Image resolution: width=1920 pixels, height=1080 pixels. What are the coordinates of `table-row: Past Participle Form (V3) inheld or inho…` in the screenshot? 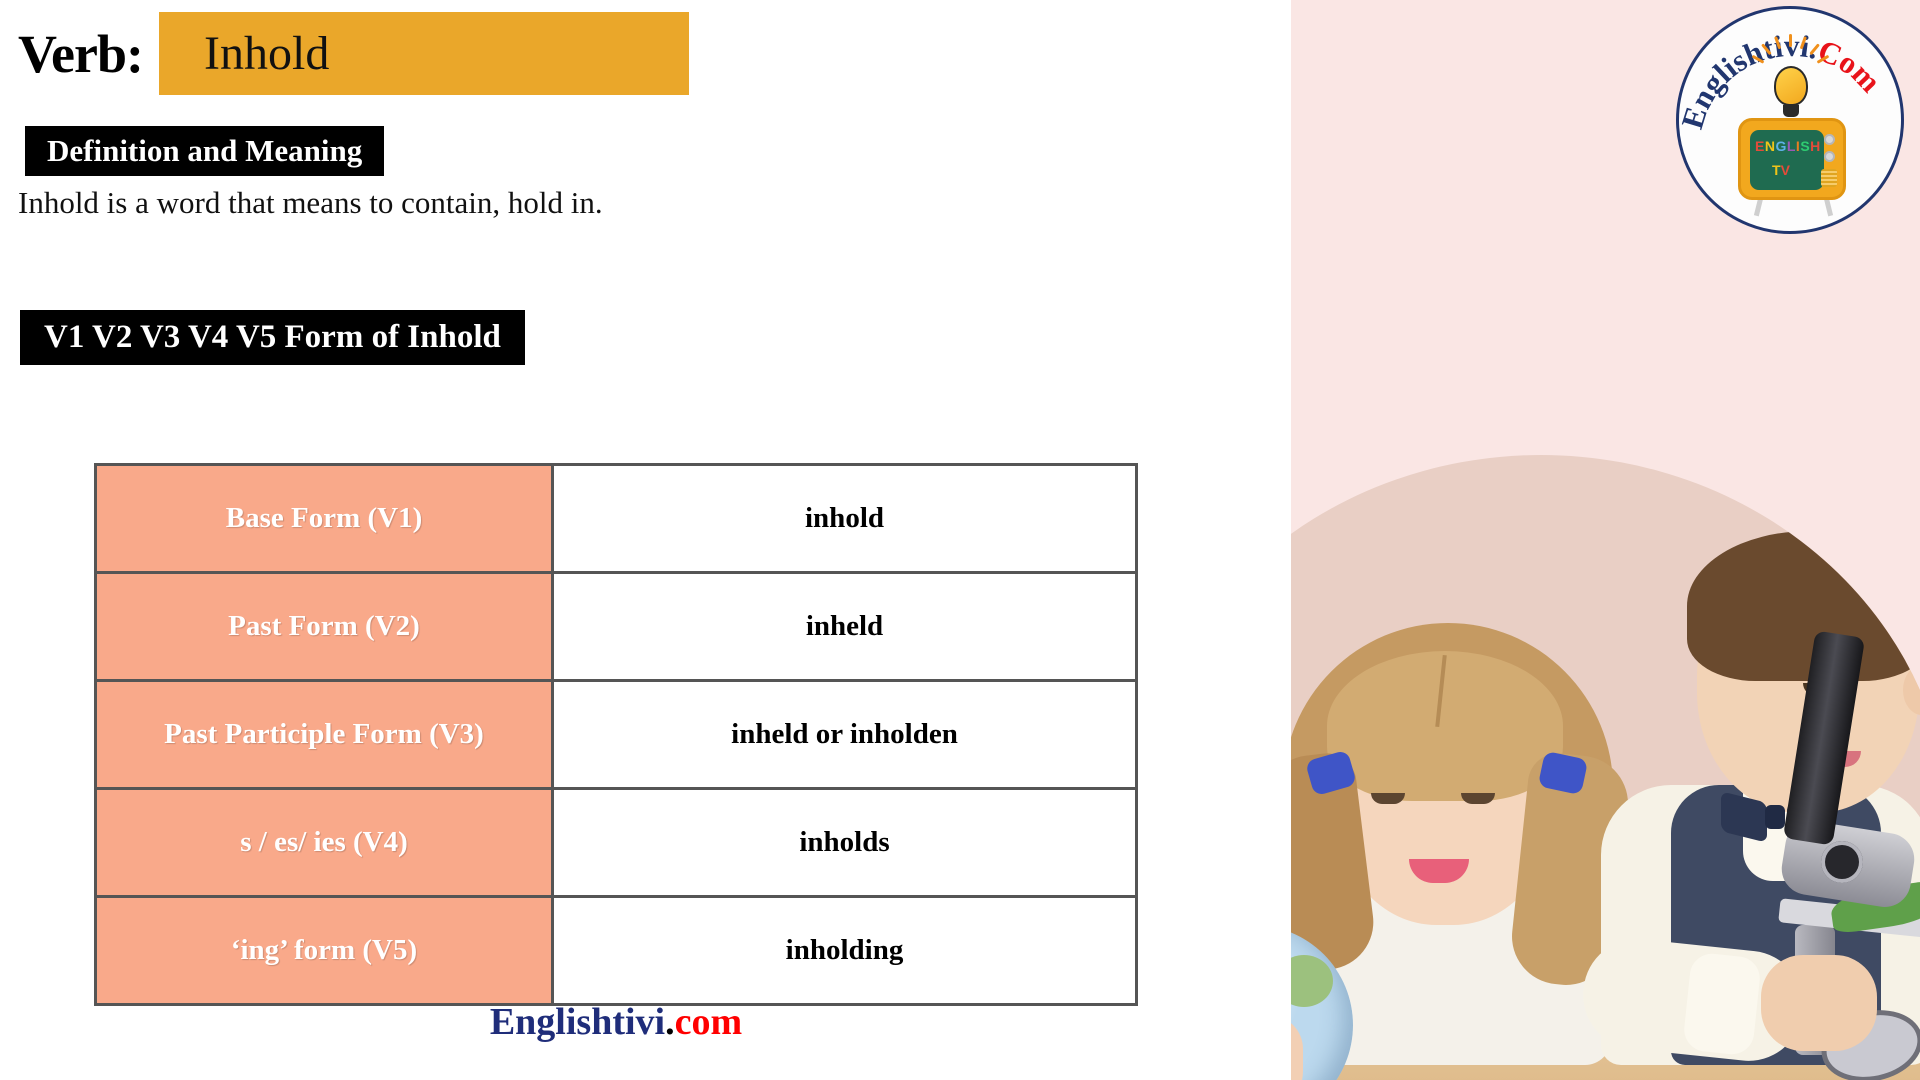 It's located at (616, 734).